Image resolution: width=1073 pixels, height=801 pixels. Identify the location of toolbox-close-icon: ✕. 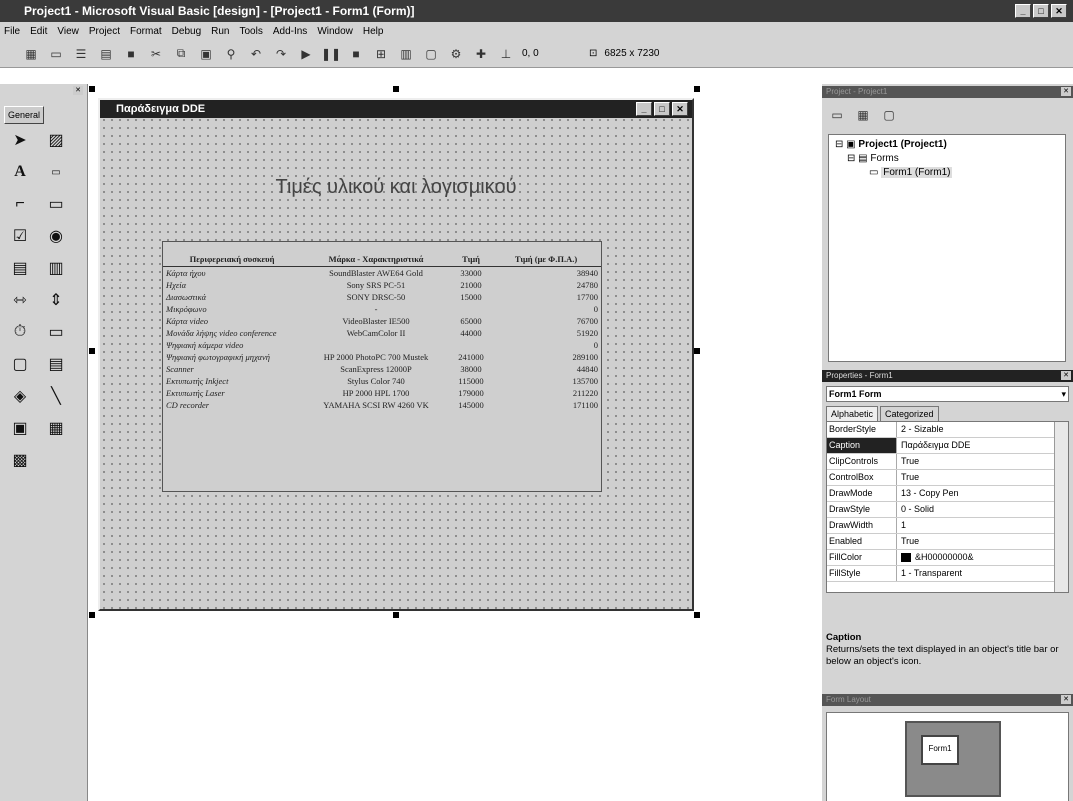
(78, 90).